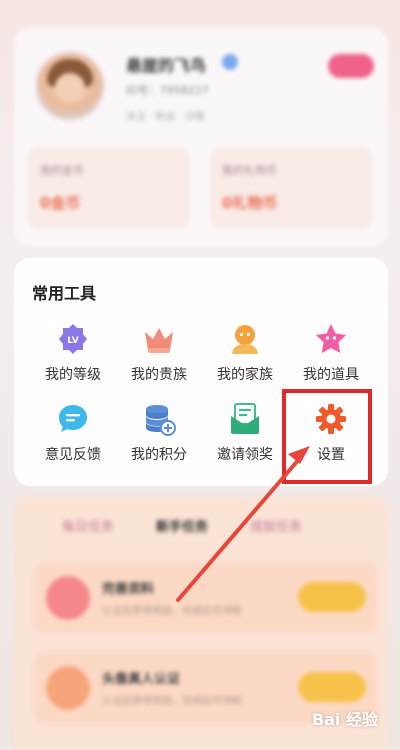 The height and width of the screenshot is (750, 400). What do you see at coordinates (128, 589) in the screenshot?
I see `task-title: 完善资料` at bounding box center [128, 589].